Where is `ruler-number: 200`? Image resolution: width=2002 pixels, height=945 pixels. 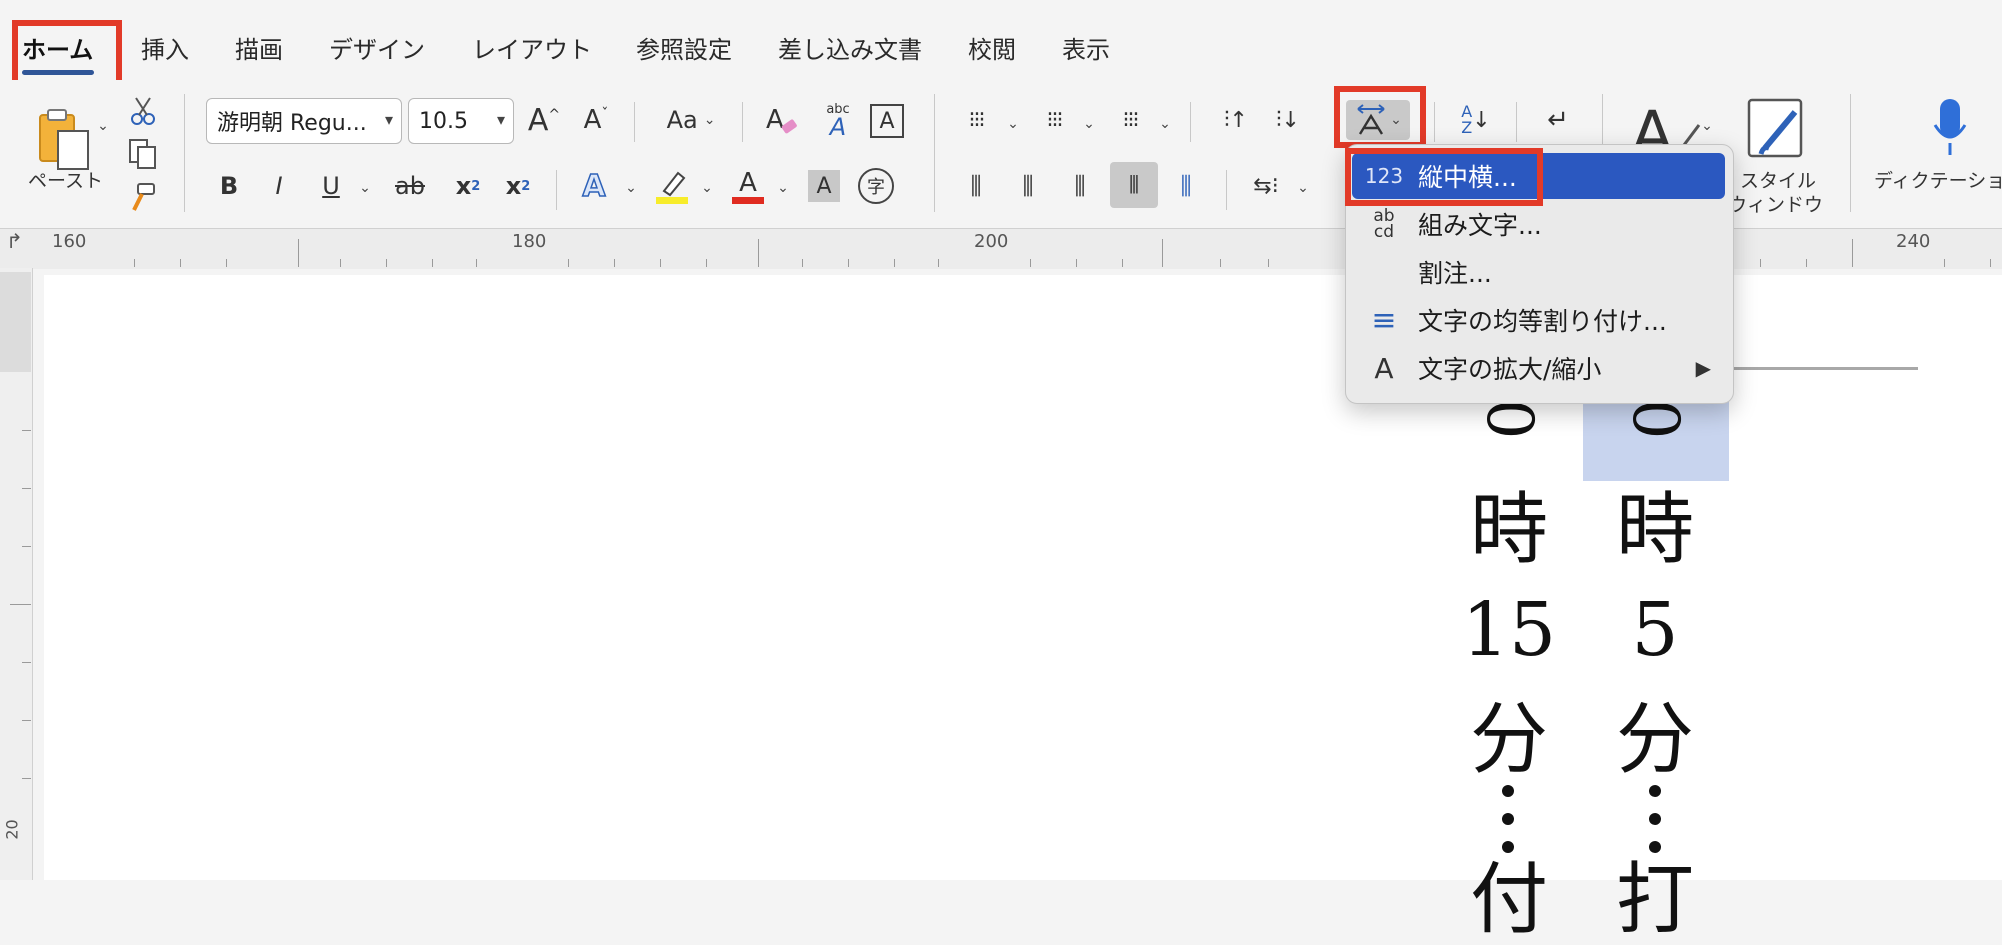 ruler-number: 200 is located at coordinates (991, 241).